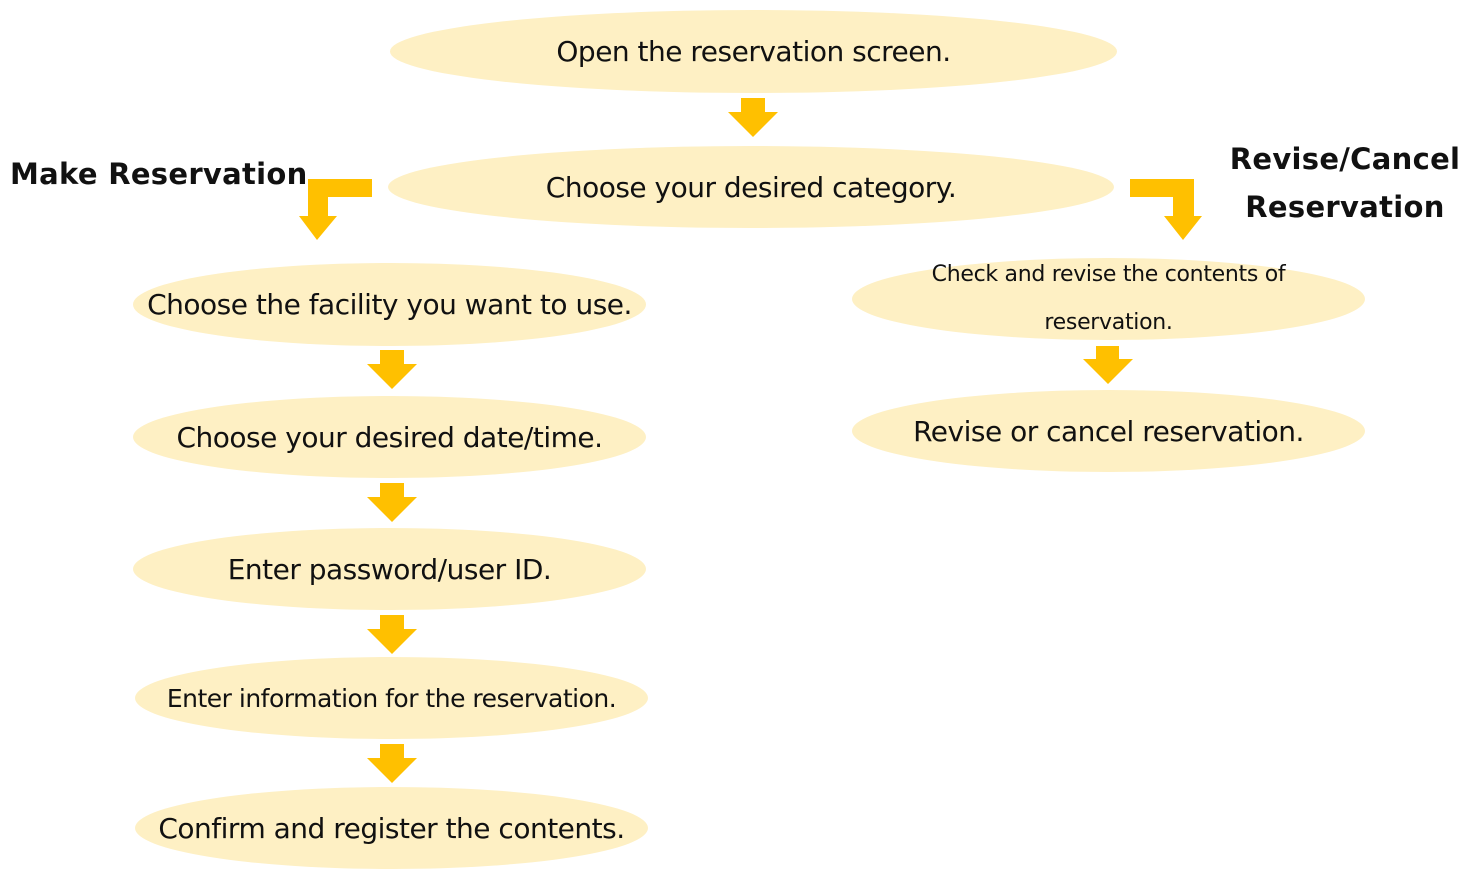  I want to click on node-confirm-register: Confirm and register the contents., so click(391, 828).